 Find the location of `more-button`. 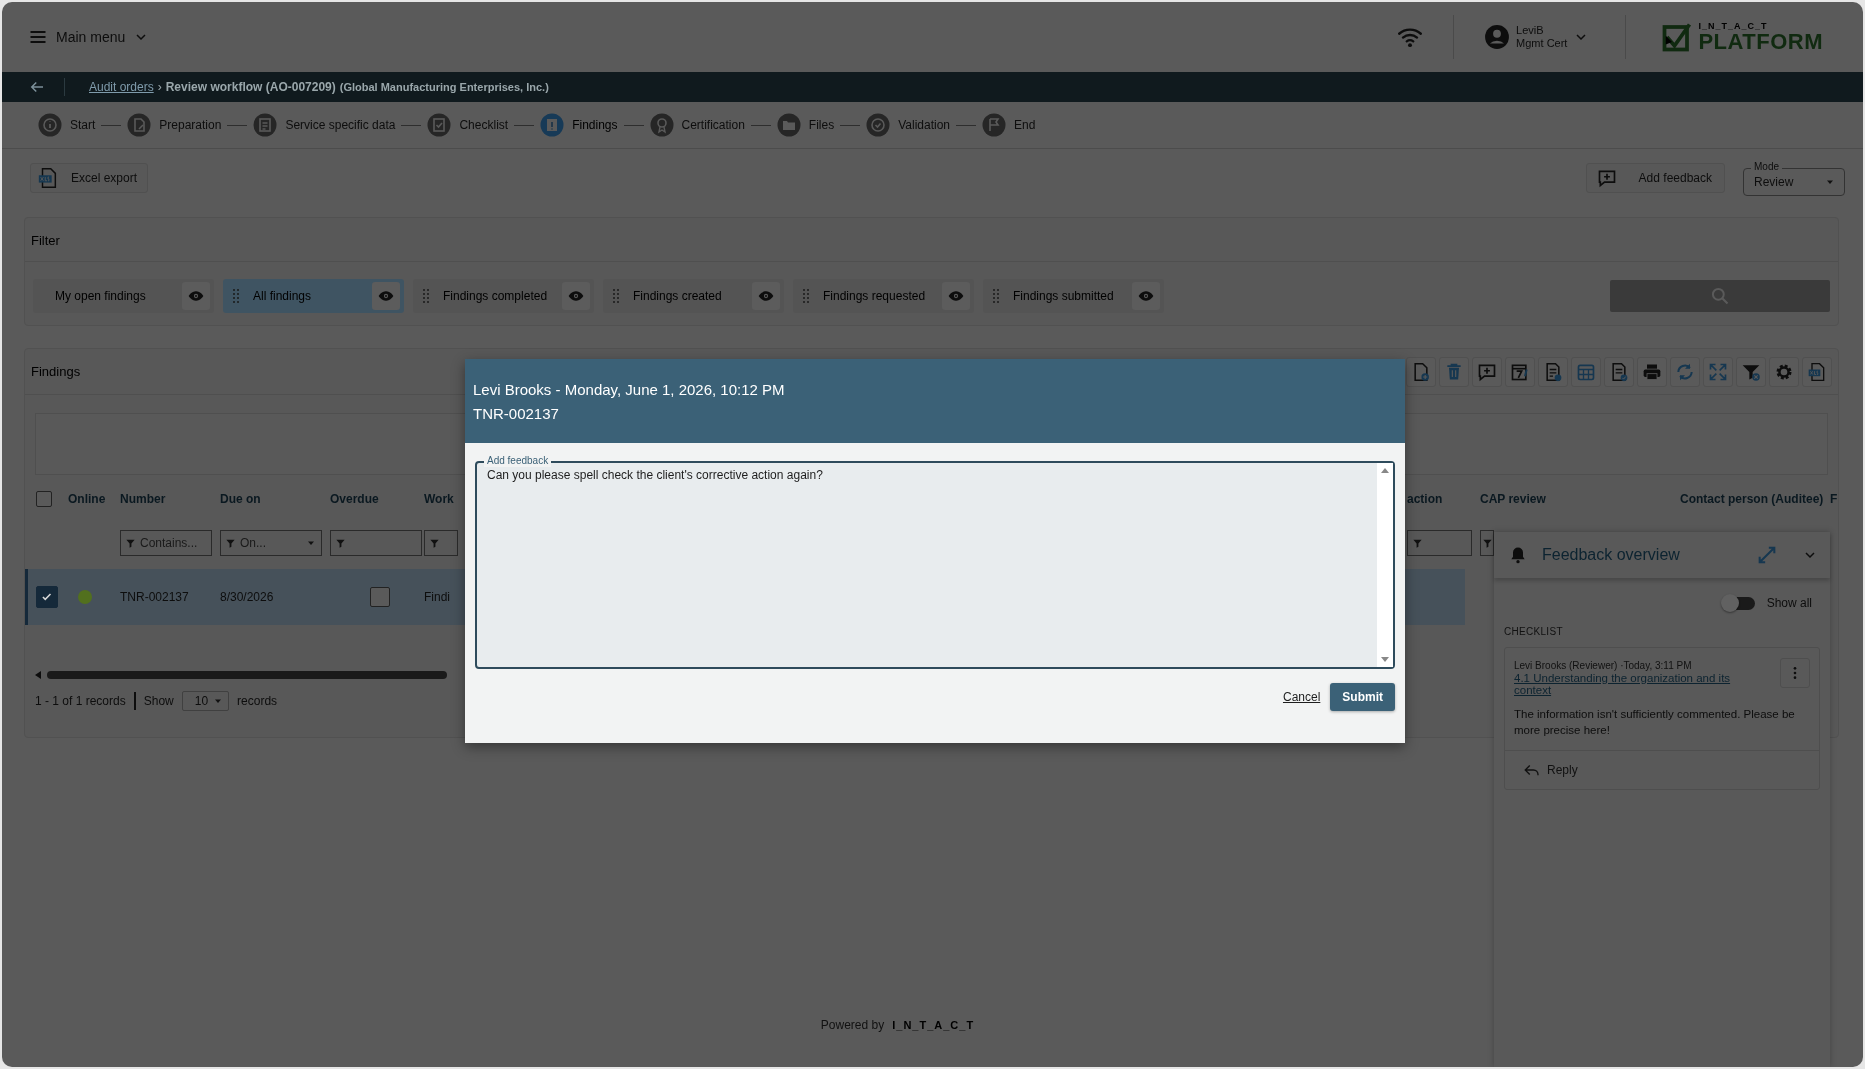

more-button is located at coordinates (1795, 673).